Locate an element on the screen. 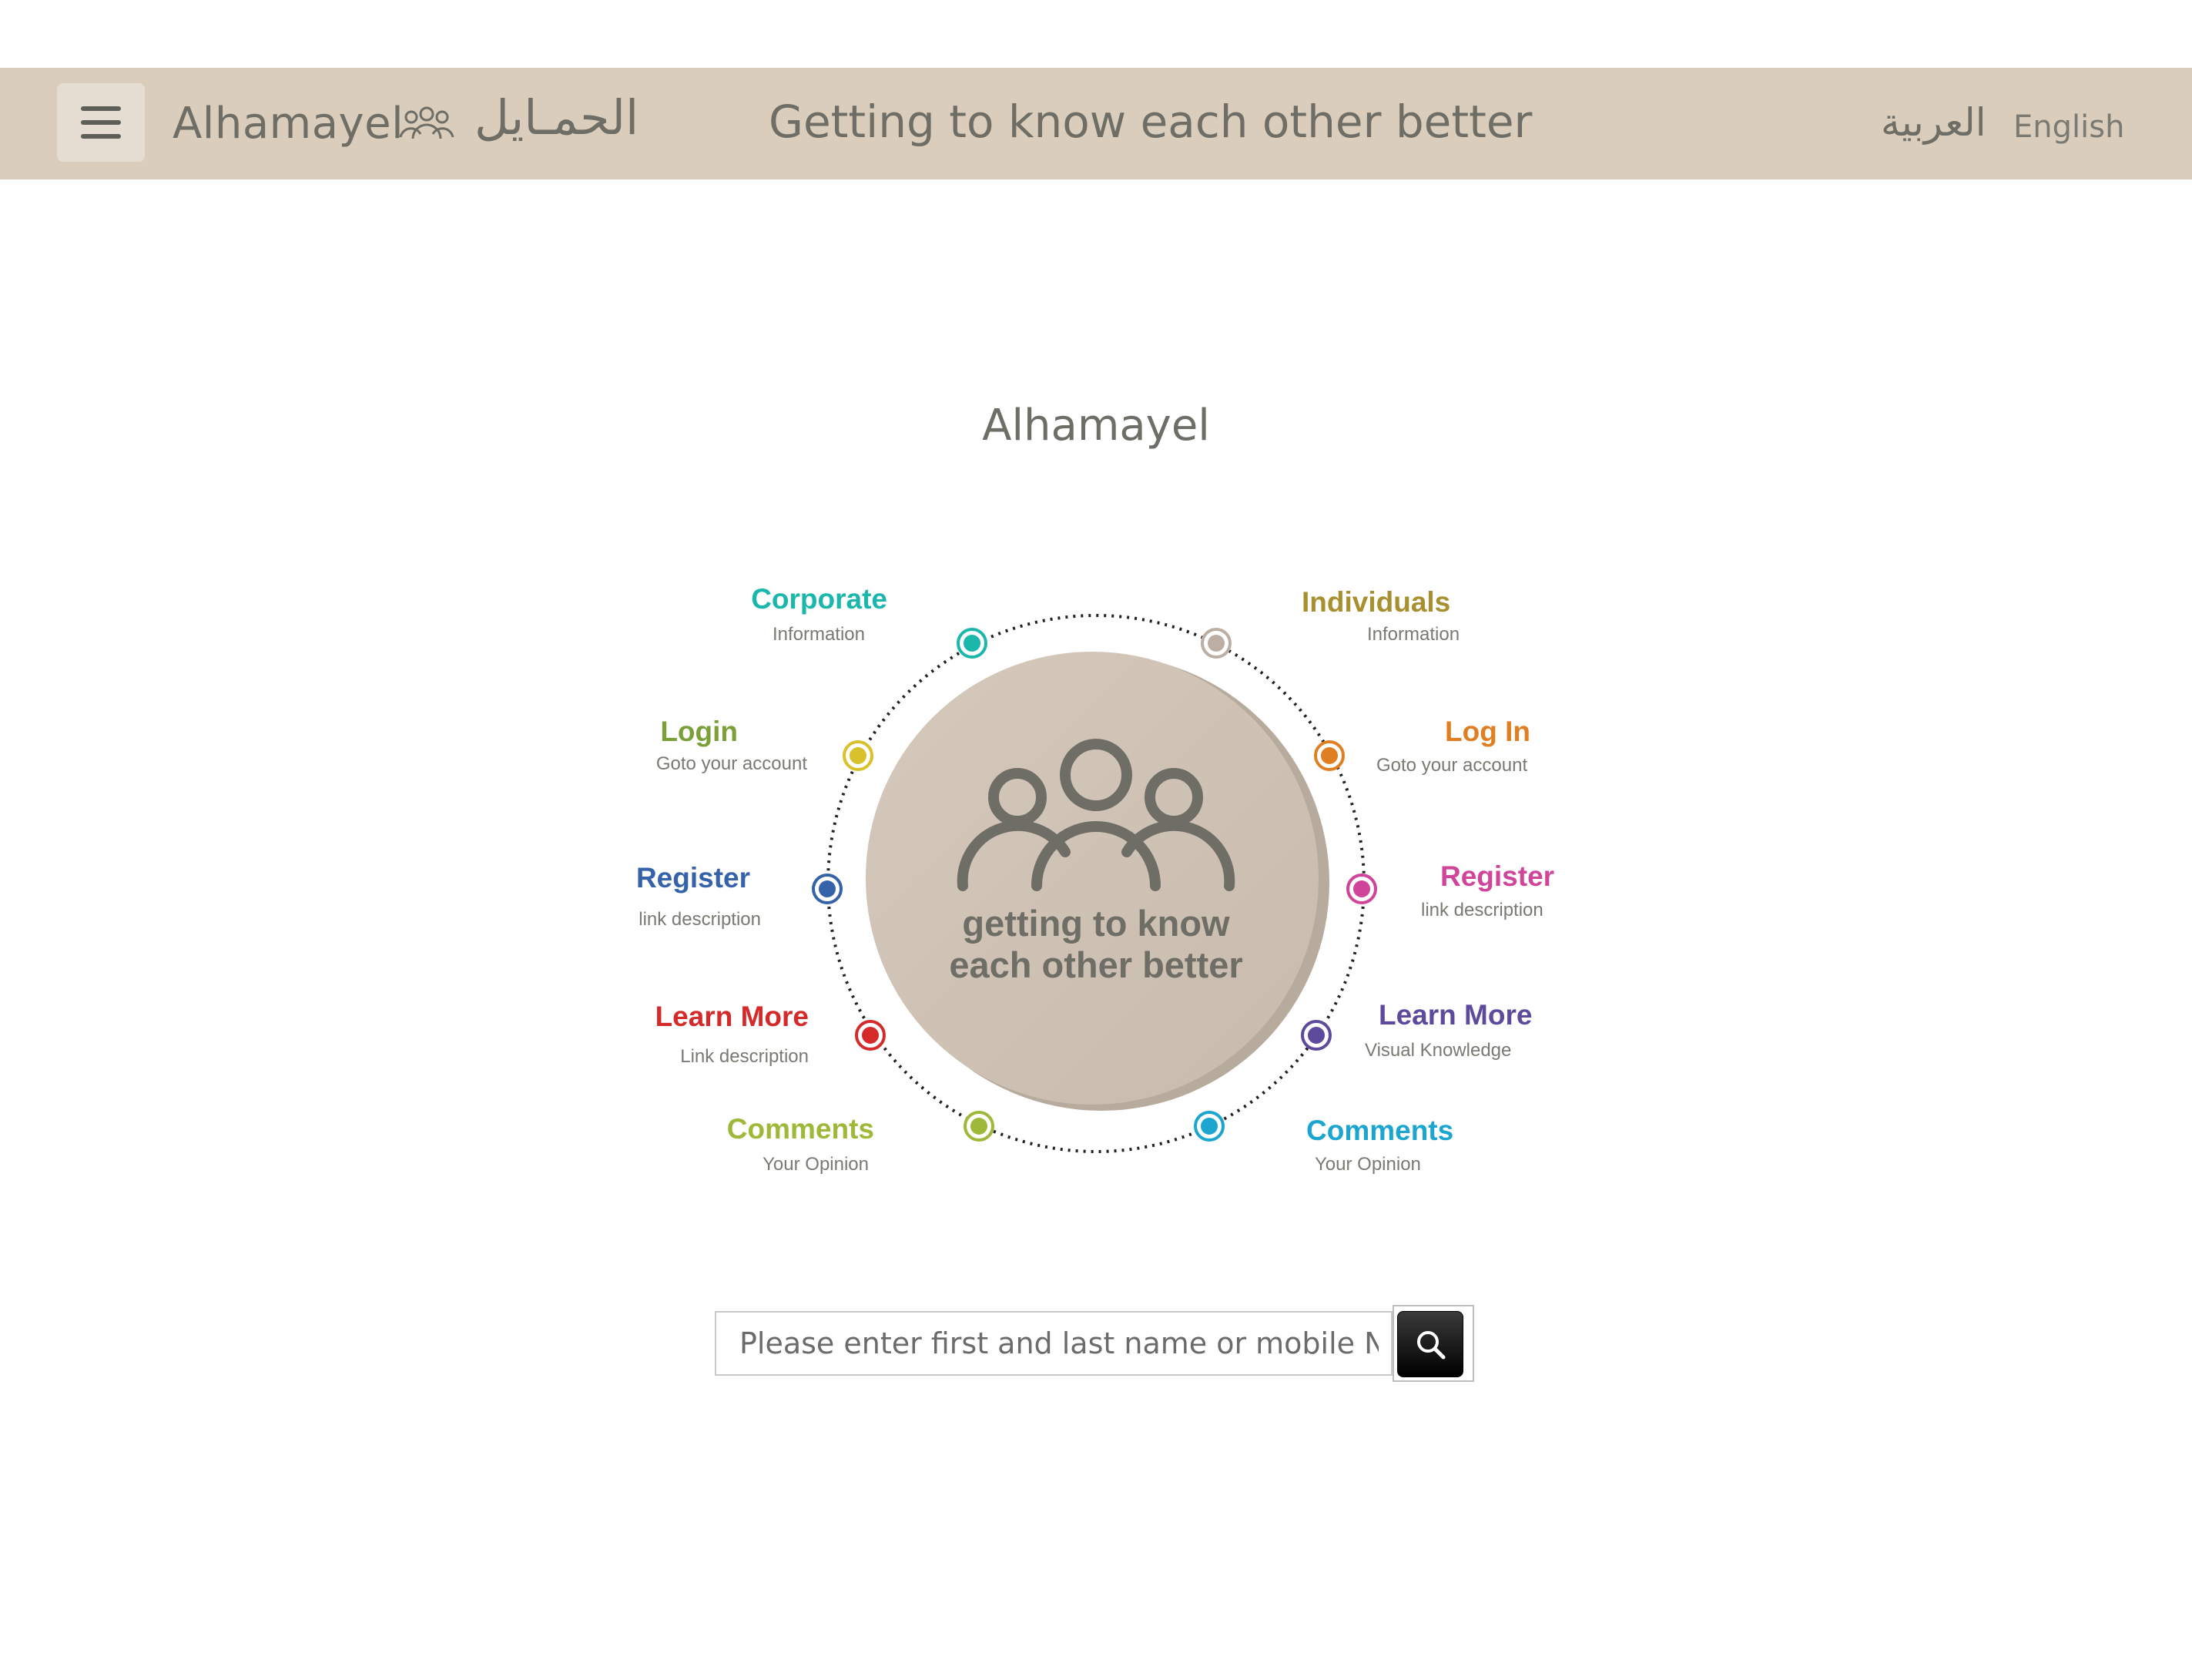 This screenshot has width=2192, height=1680. radial-item-log-in: Log In is located at coordinates (1487, 732).